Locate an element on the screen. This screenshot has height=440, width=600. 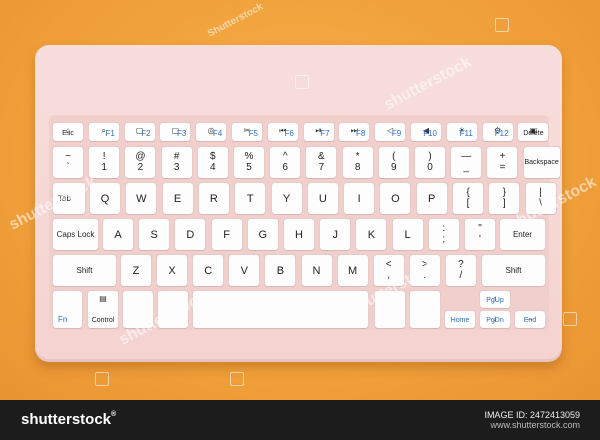
letter-key: >. is located at coordinates (424, 270).